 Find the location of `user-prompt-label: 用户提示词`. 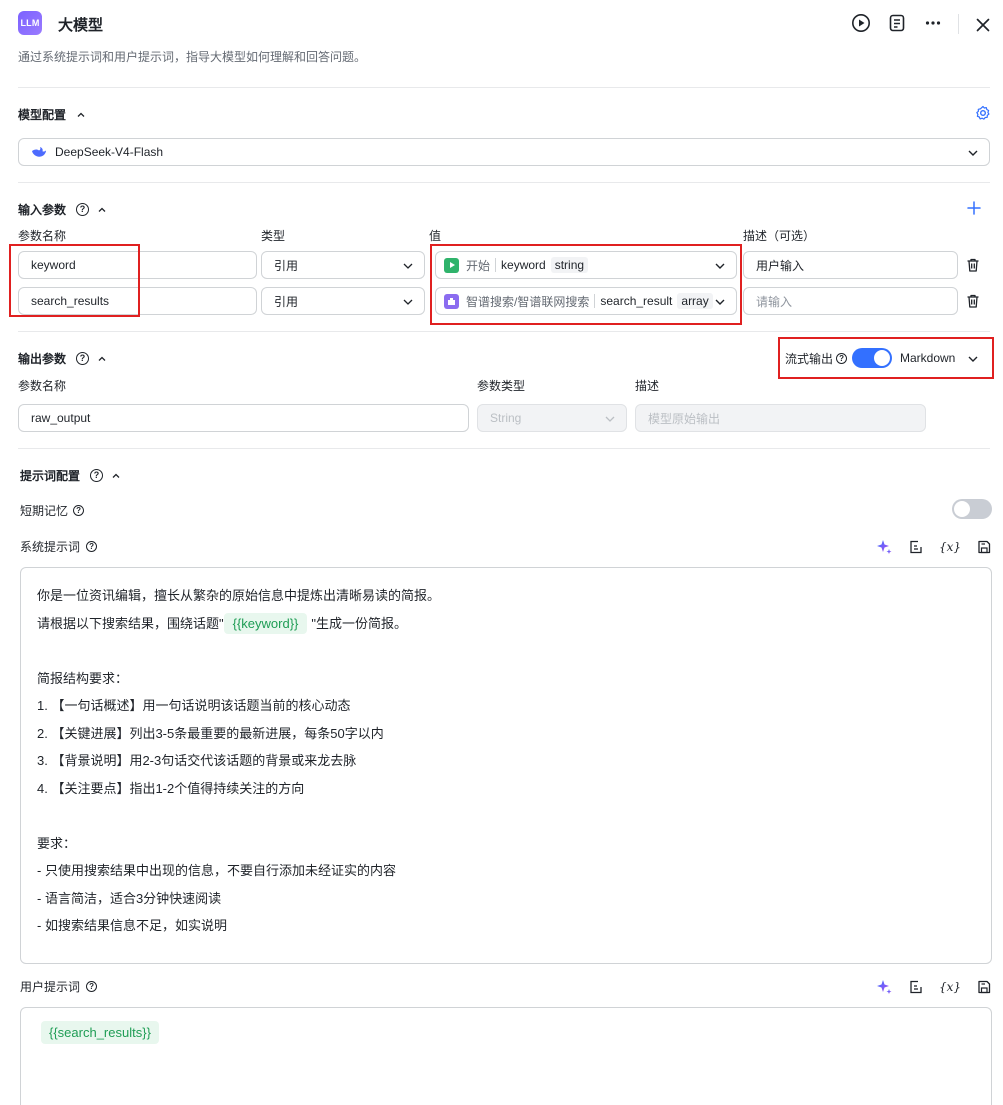

user-prompt-label: 用户提示词 is located at coordinates (50, 987).